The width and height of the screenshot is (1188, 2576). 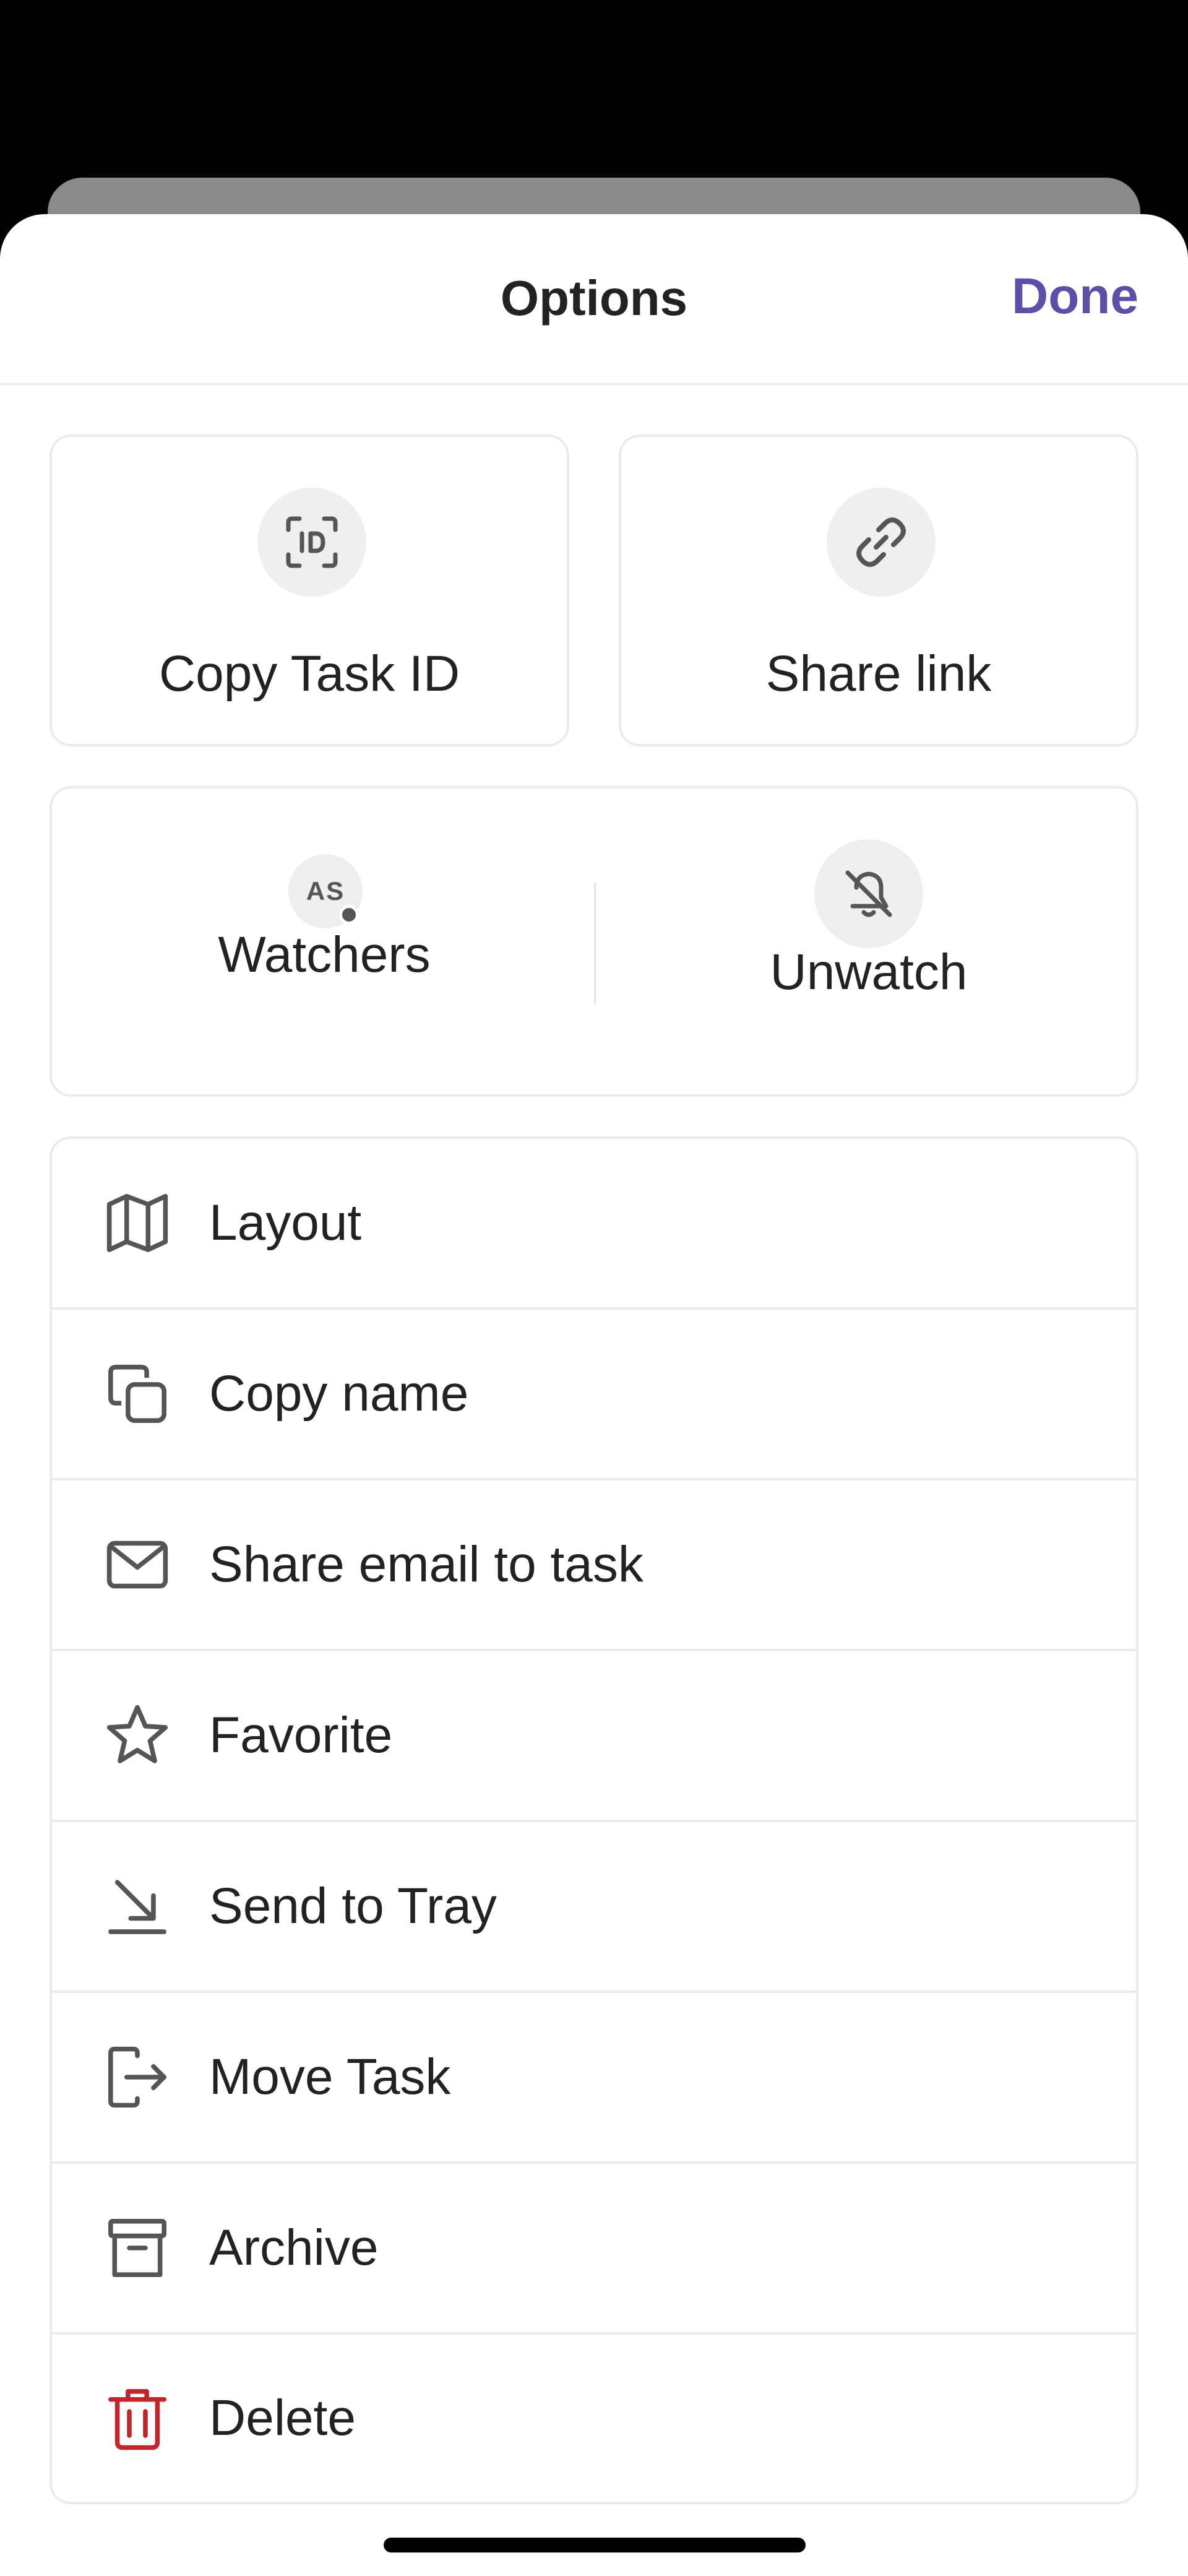 I want to click on share-link-label: Share link, so click(x=878, y=674).